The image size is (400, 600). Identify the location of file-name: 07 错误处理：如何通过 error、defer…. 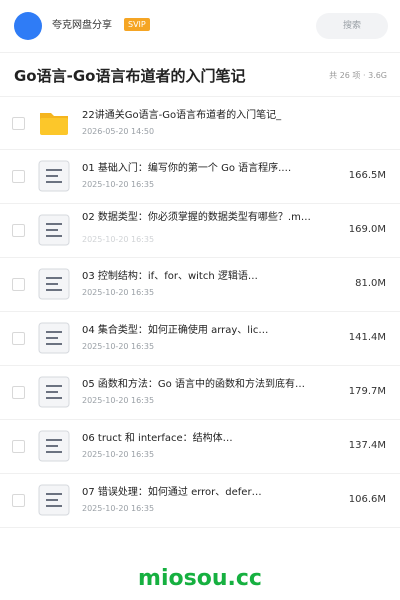
(172, 492).